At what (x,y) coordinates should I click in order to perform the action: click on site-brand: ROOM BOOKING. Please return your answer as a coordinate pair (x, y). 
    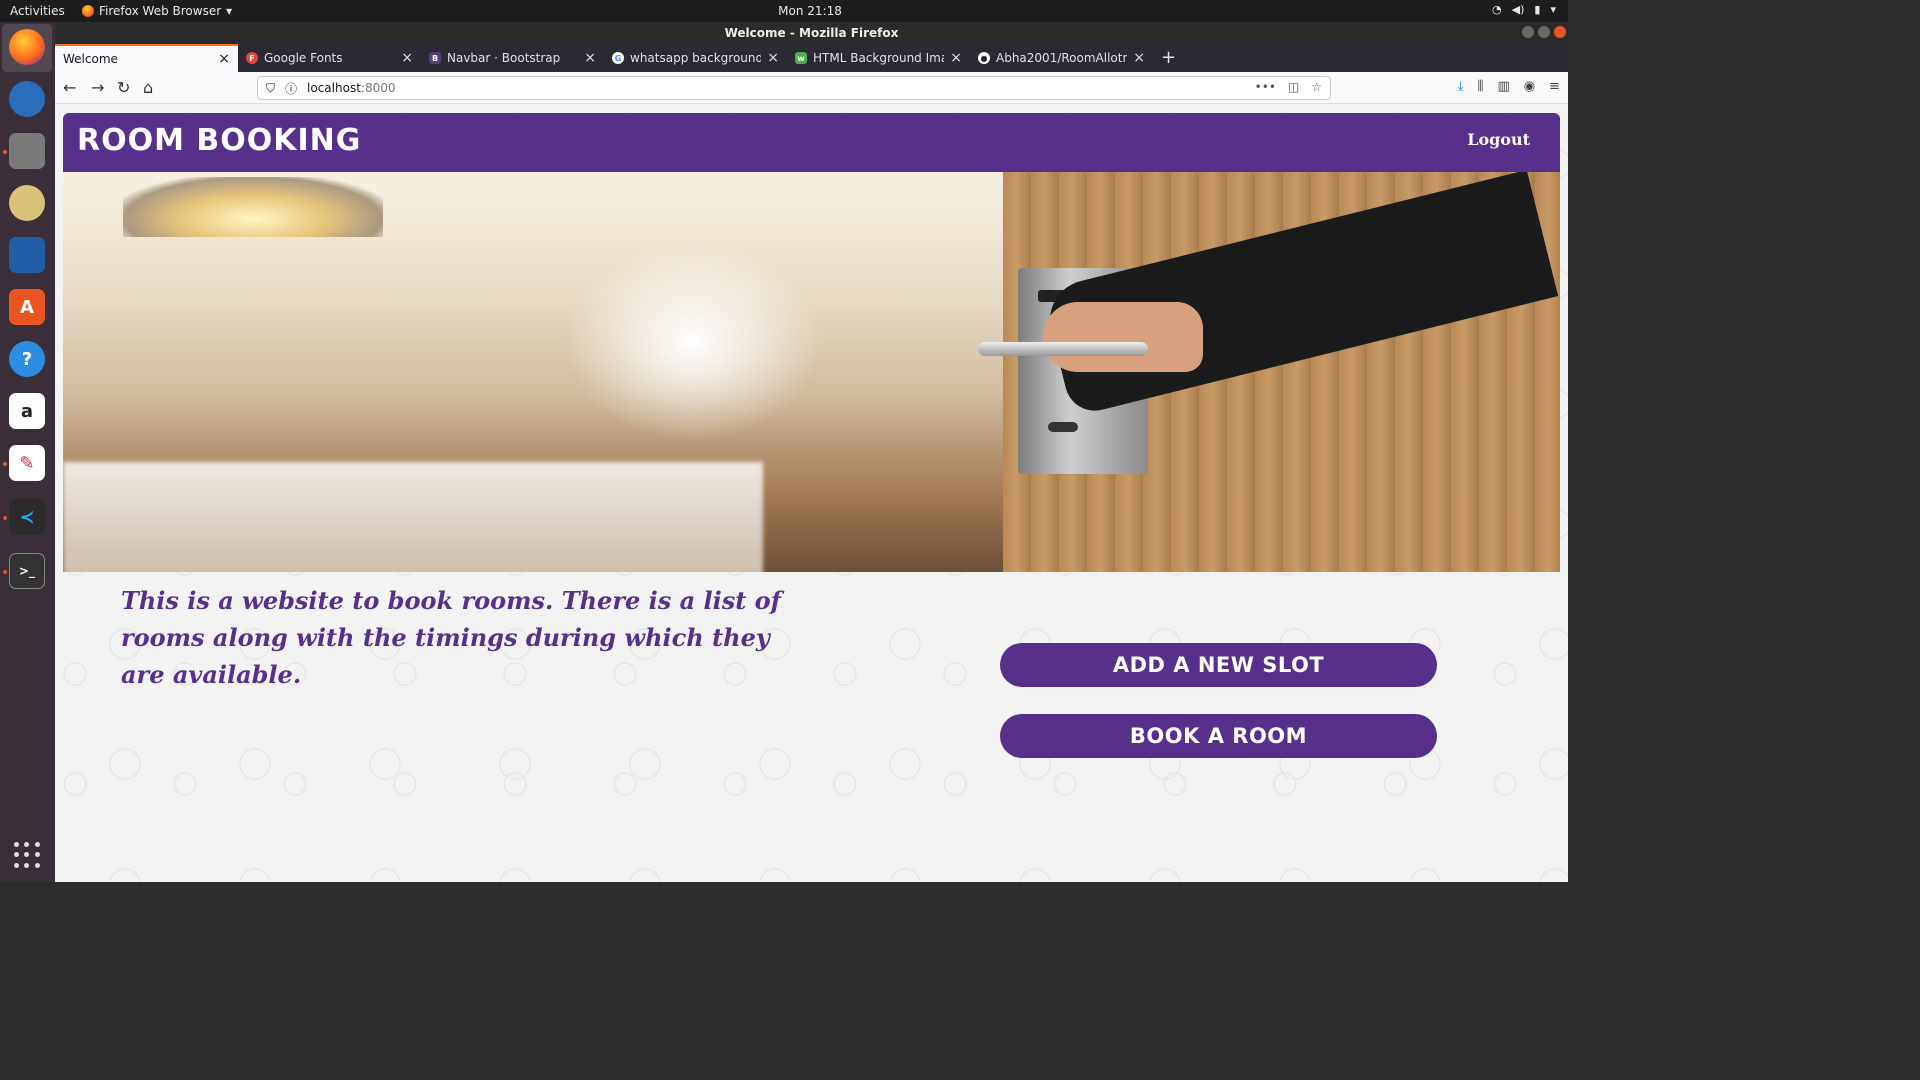
    Looking at the image, I should click on (219, 140).